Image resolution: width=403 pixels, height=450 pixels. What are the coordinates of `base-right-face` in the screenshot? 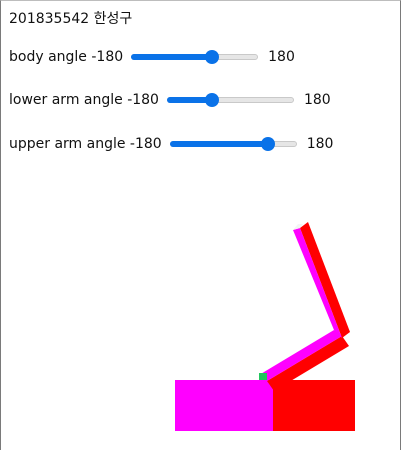 It's located at (314, 405).